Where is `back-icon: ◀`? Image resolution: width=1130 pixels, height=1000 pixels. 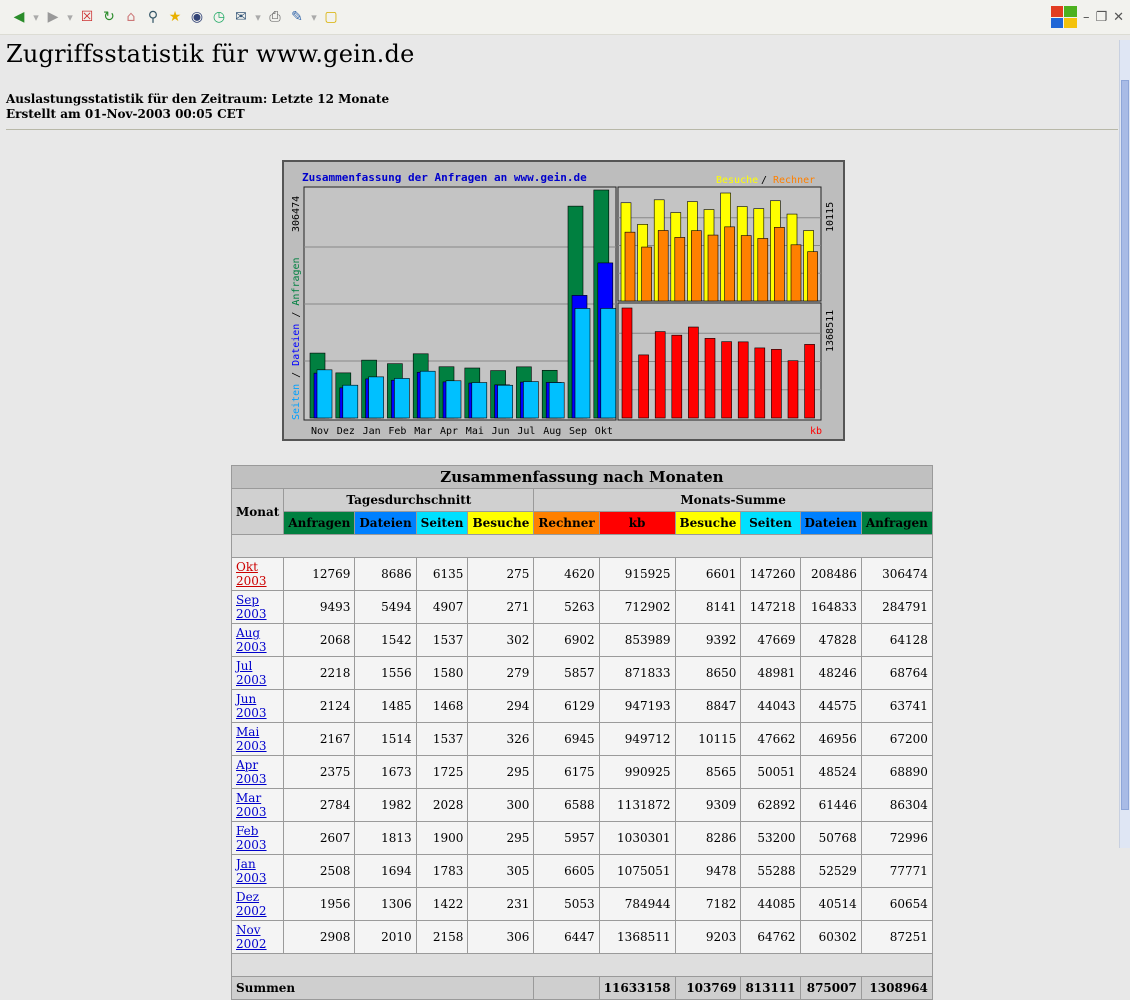
back-icon: ◀ is located at coordinates (19, 17).